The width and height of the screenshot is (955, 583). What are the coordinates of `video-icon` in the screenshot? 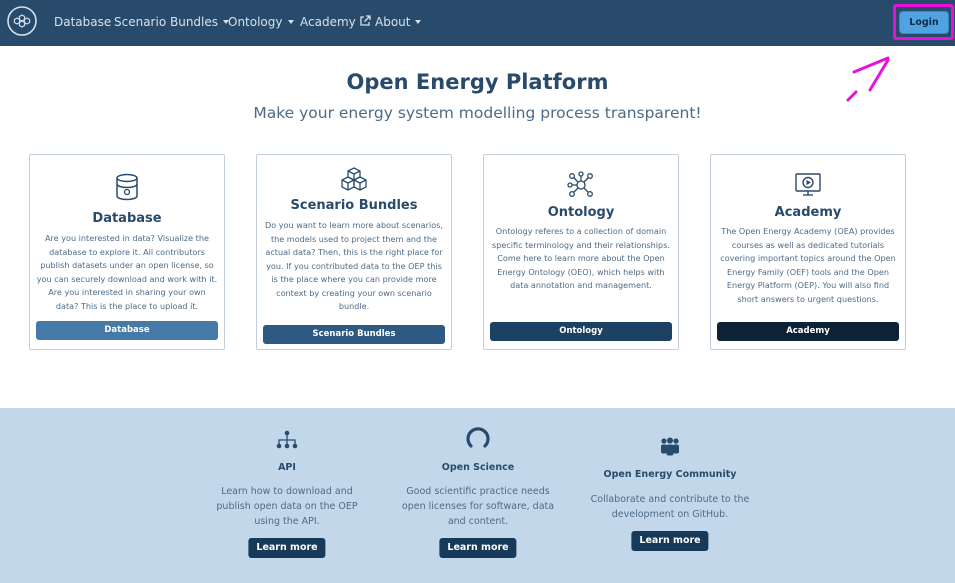 It's located at (808, 184).